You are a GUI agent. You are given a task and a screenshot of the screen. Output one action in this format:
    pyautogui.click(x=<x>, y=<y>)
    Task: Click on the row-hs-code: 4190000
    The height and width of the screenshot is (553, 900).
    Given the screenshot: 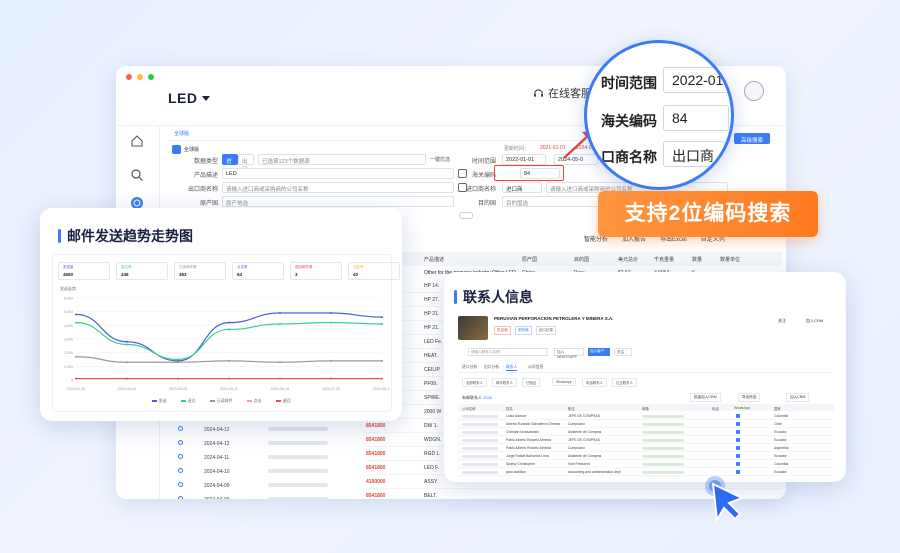 What is the action you would take?
    pyautogui.click(x=376, y=482)
    